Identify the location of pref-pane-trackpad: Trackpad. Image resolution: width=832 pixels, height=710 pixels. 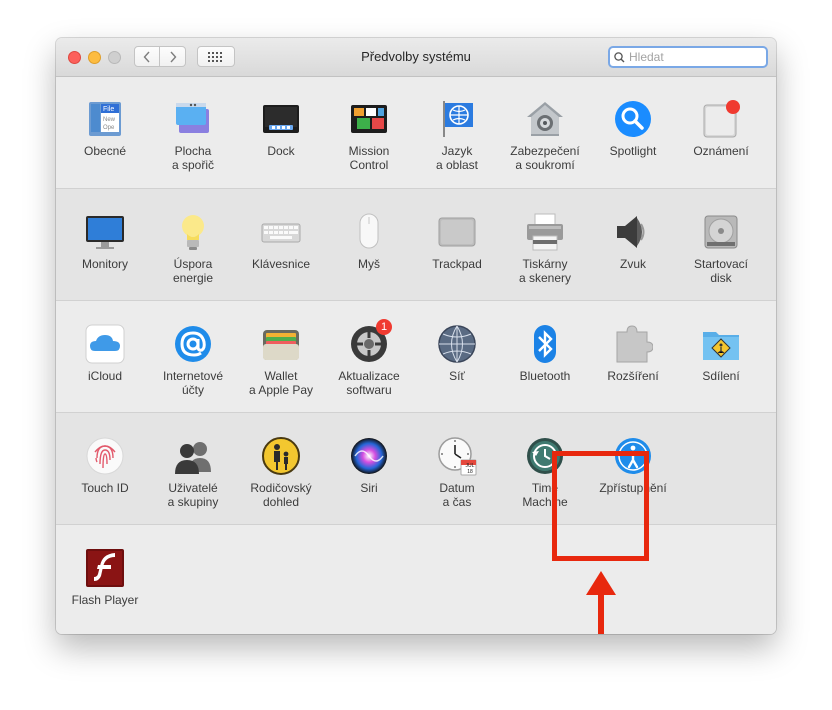
(457, 244).